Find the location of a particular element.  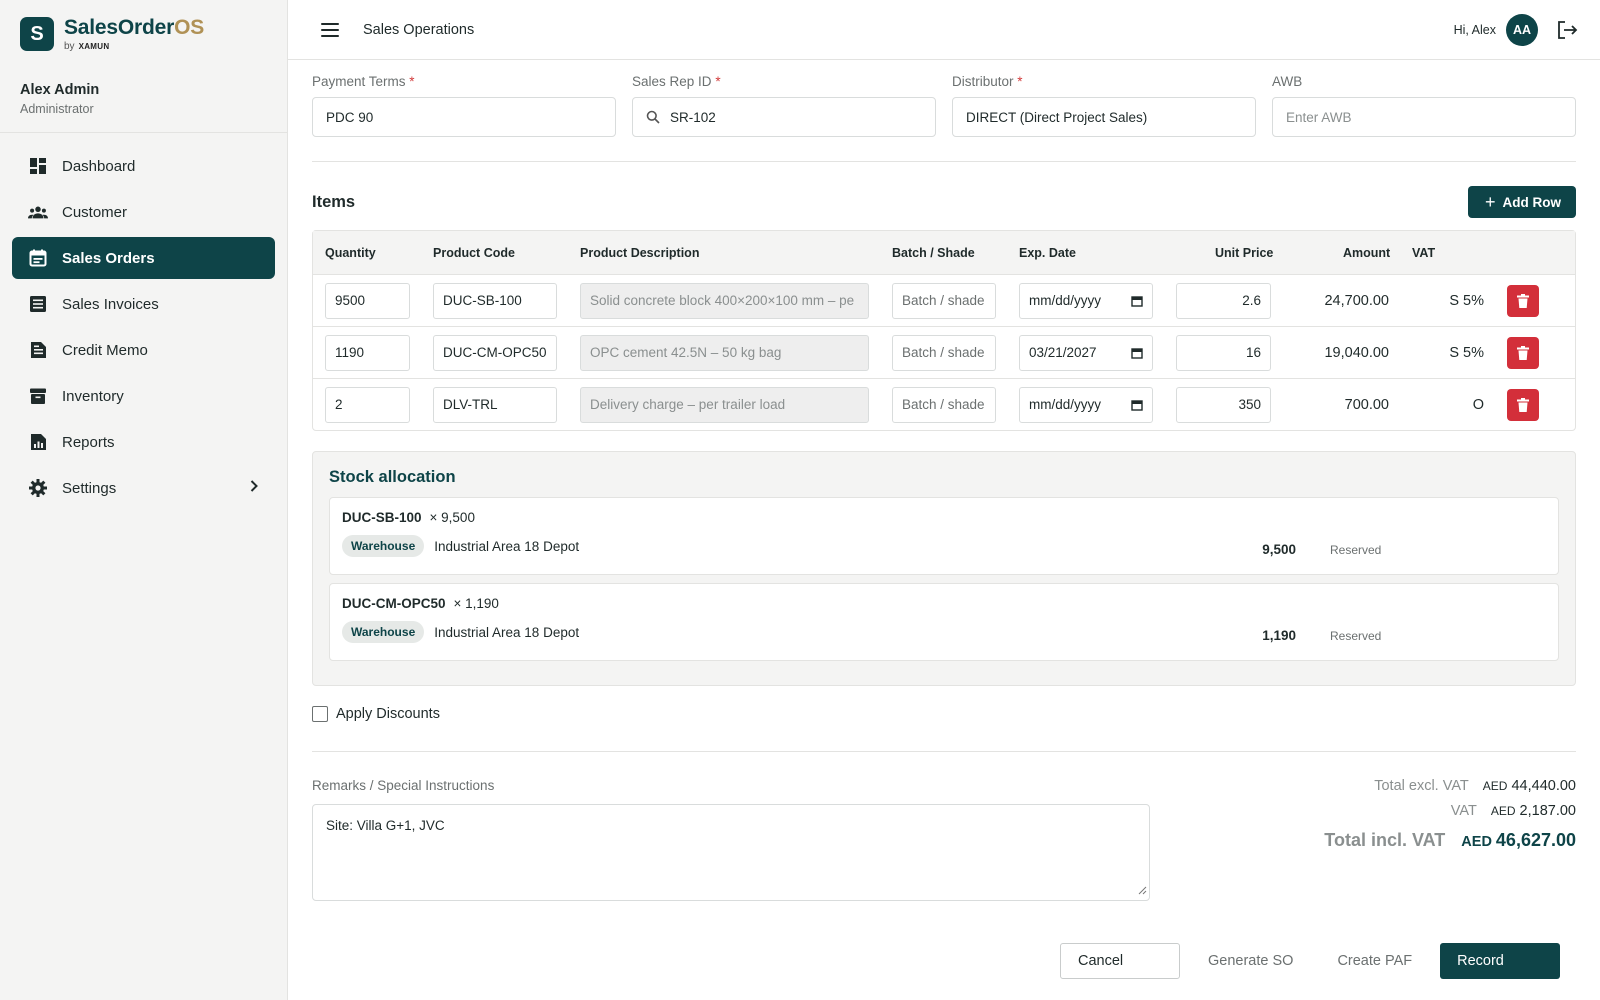

allocation-qty: 1,190 is located at coordinates (1279, 635).